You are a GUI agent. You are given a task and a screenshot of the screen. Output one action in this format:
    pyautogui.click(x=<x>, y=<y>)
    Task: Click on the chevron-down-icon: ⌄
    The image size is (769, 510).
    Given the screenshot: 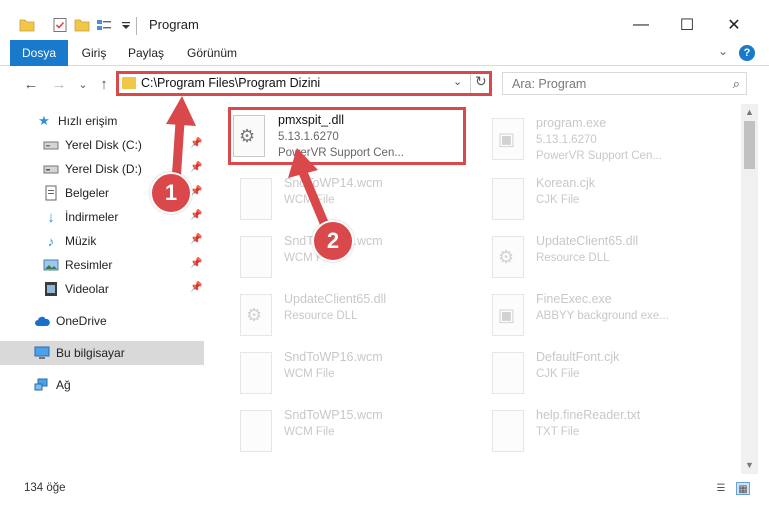 What is the action you would take?
    pyautogui.click(x=457, y=81)
    